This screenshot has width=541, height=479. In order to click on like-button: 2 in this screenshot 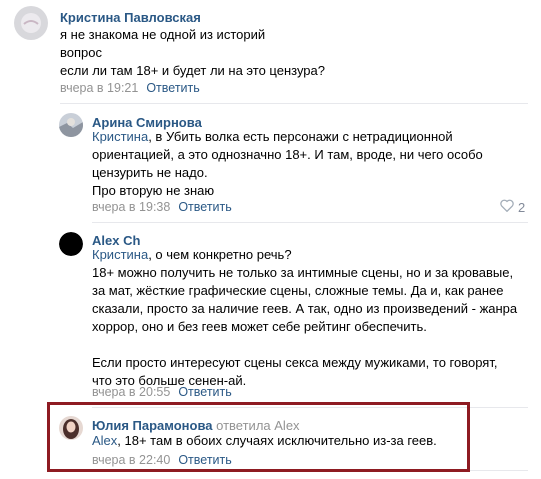, I will do `click(512, 207)`.